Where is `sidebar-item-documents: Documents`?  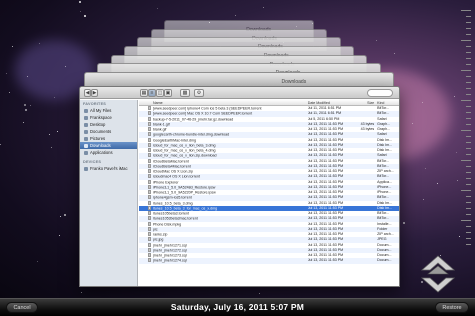 sidebar-item-documents: Documents is located at coordinates (108, 131).